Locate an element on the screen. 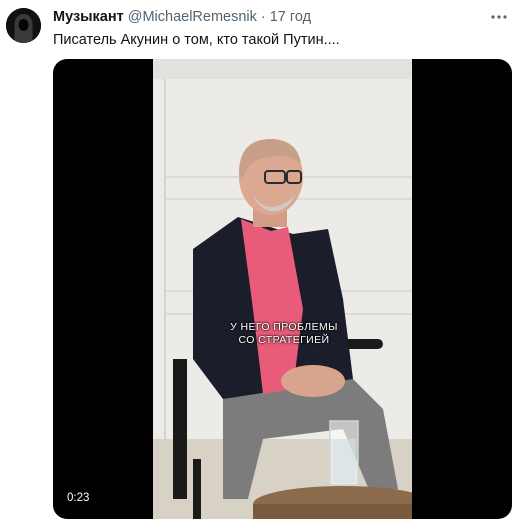 This screenshot has width=517, height=520. video-caption: У НЕГО ПРОБЛЕМЫ СО СТРАТЕГИЕЙ is located at coordinates (284, 334).